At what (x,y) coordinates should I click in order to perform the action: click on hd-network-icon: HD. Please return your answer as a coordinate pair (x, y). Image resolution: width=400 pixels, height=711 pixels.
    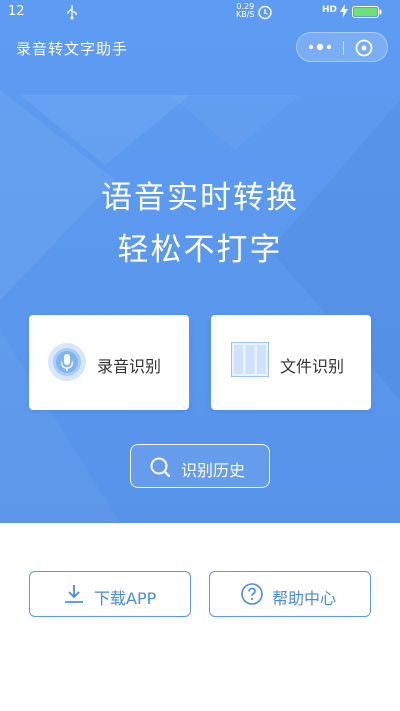
    Looking at the image, I should click on (330, 10).